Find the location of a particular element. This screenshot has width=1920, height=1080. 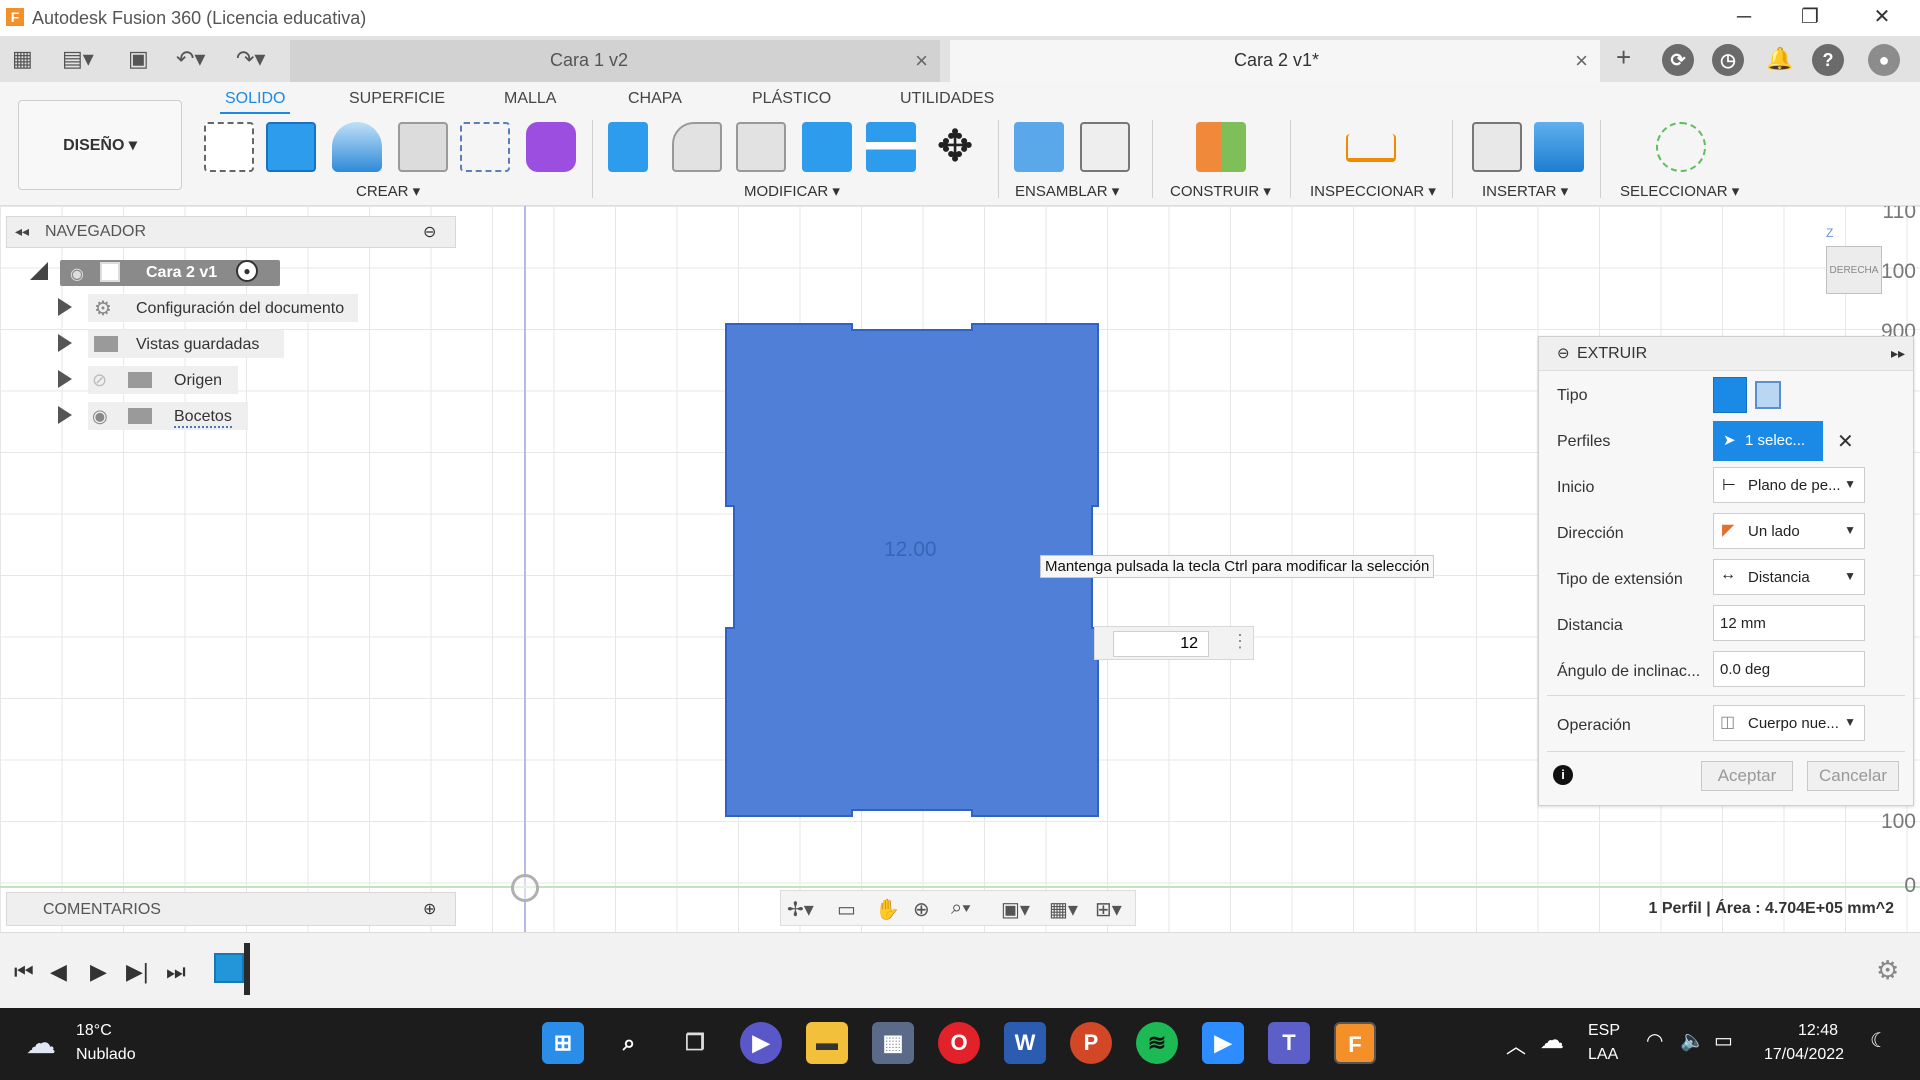

timeline-sketch-item is located at coordinates (229, 968).